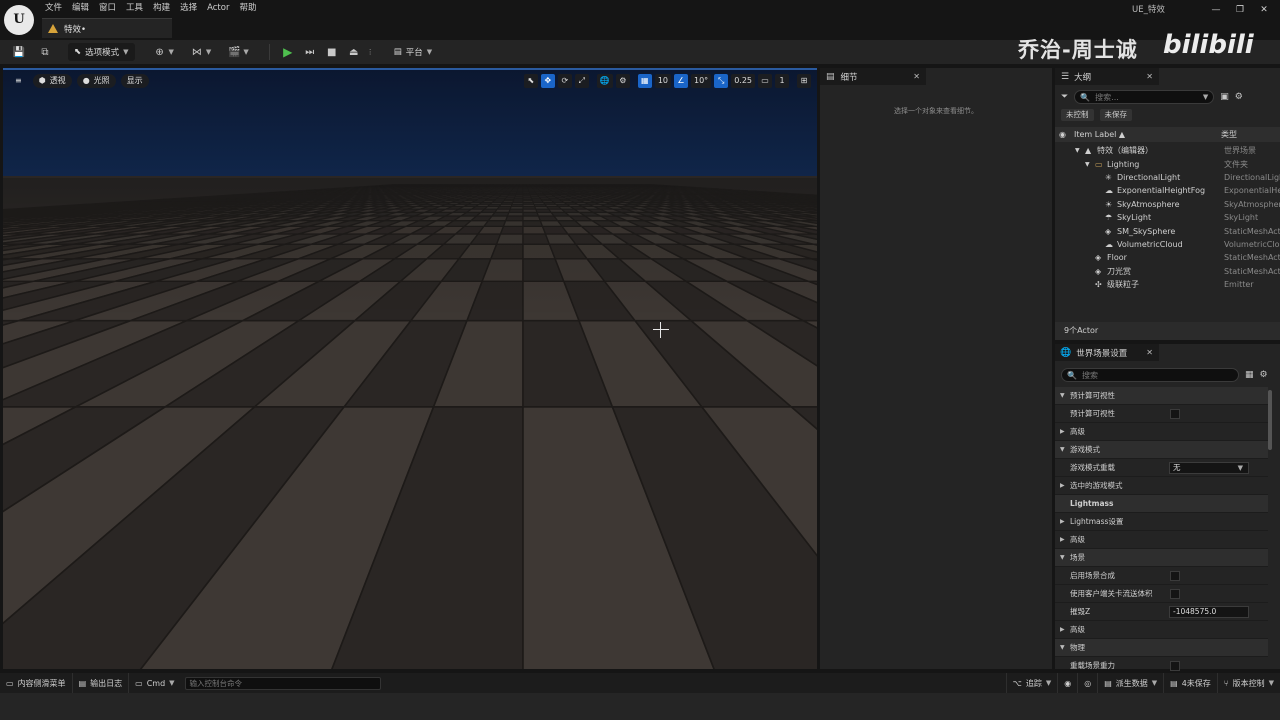 This screenshot has width=1280, height=720. I want to click on viewport-layout-icon: ⊞, so click(804, 81).